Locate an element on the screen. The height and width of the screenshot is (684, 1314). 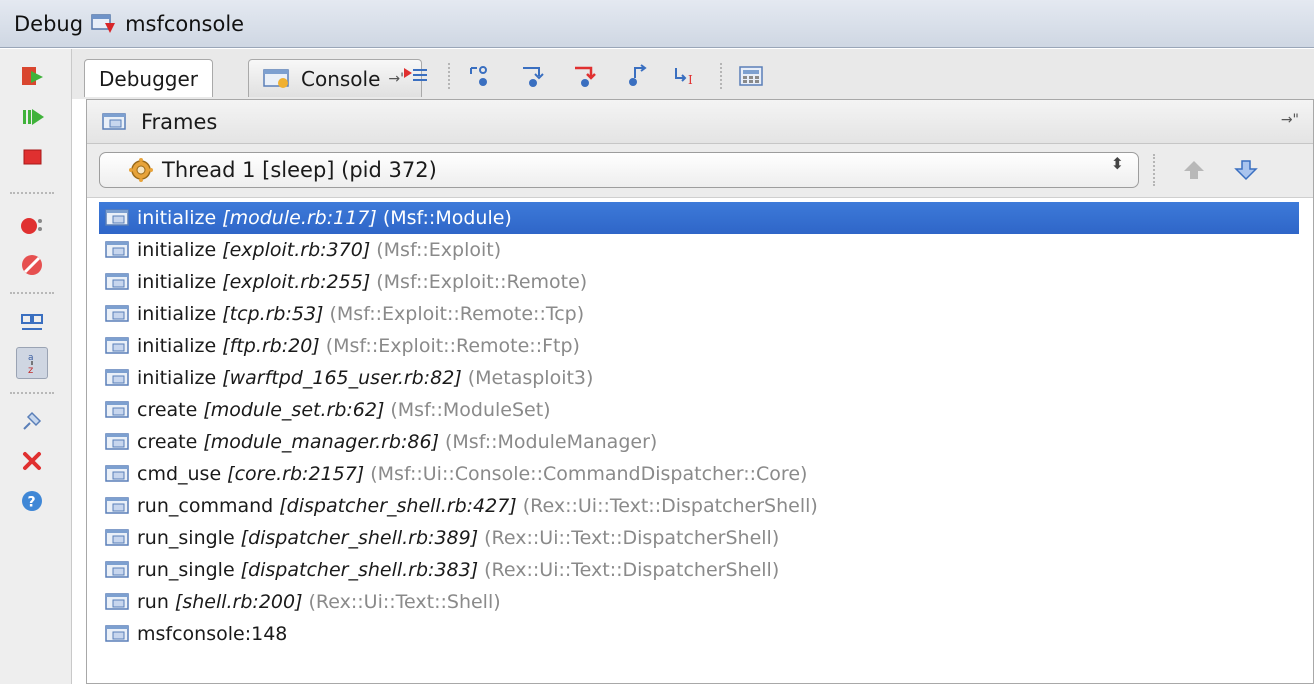
thread-selector: Thread 1 [sleep] (pid 372) ⬍ is located at coordinates (619, 170).